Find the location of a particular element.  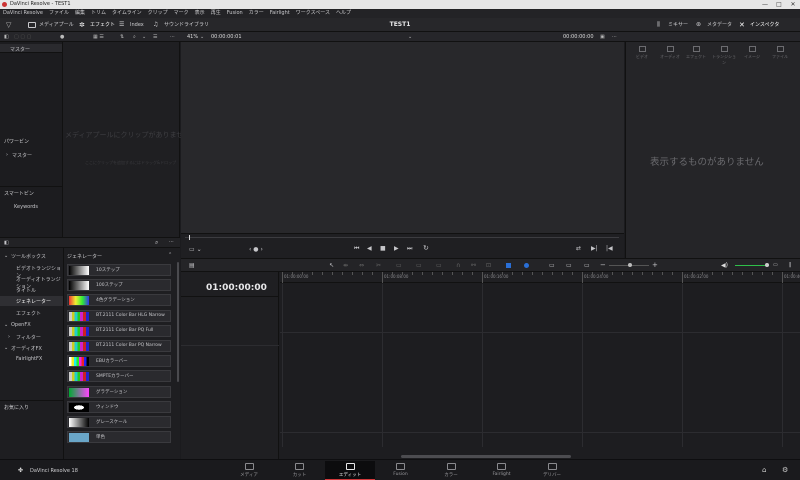

insert-clip-icon: ▭ is located at coordinates (399, 265).